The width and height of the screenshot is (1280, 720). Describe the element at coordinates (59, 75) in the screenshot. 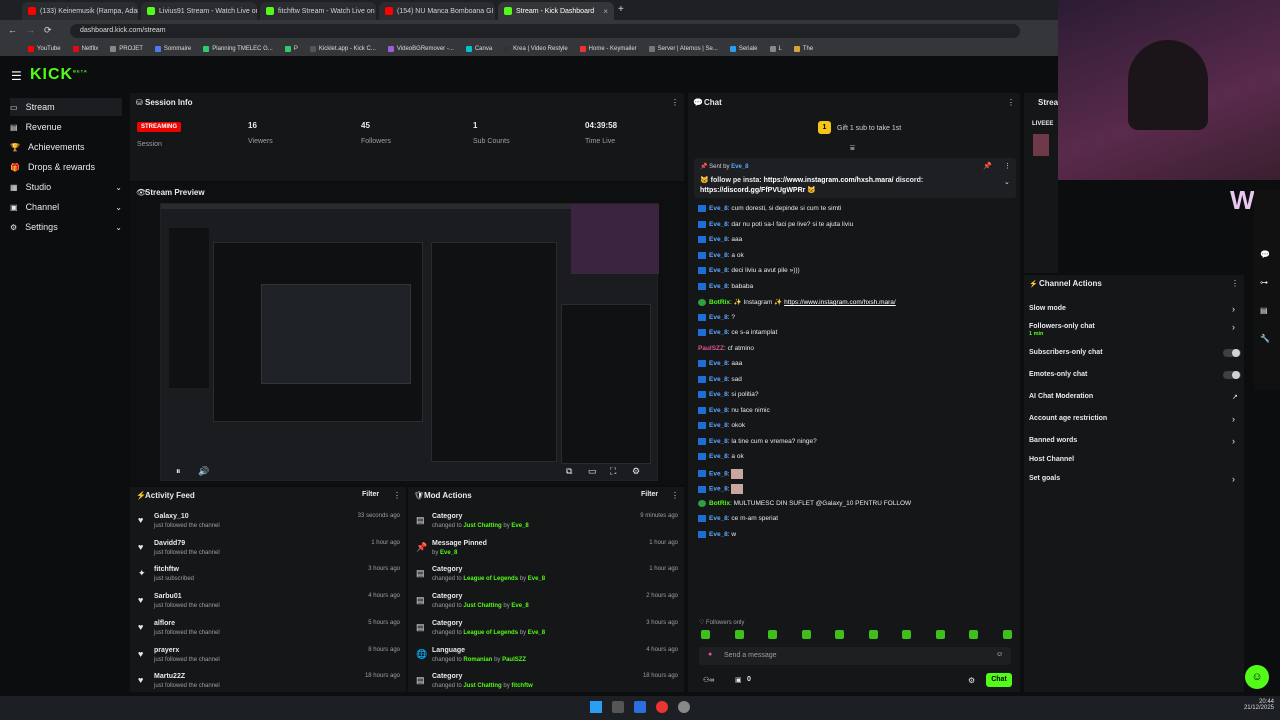

I see `kick-logo: KICKBETA` at that location.